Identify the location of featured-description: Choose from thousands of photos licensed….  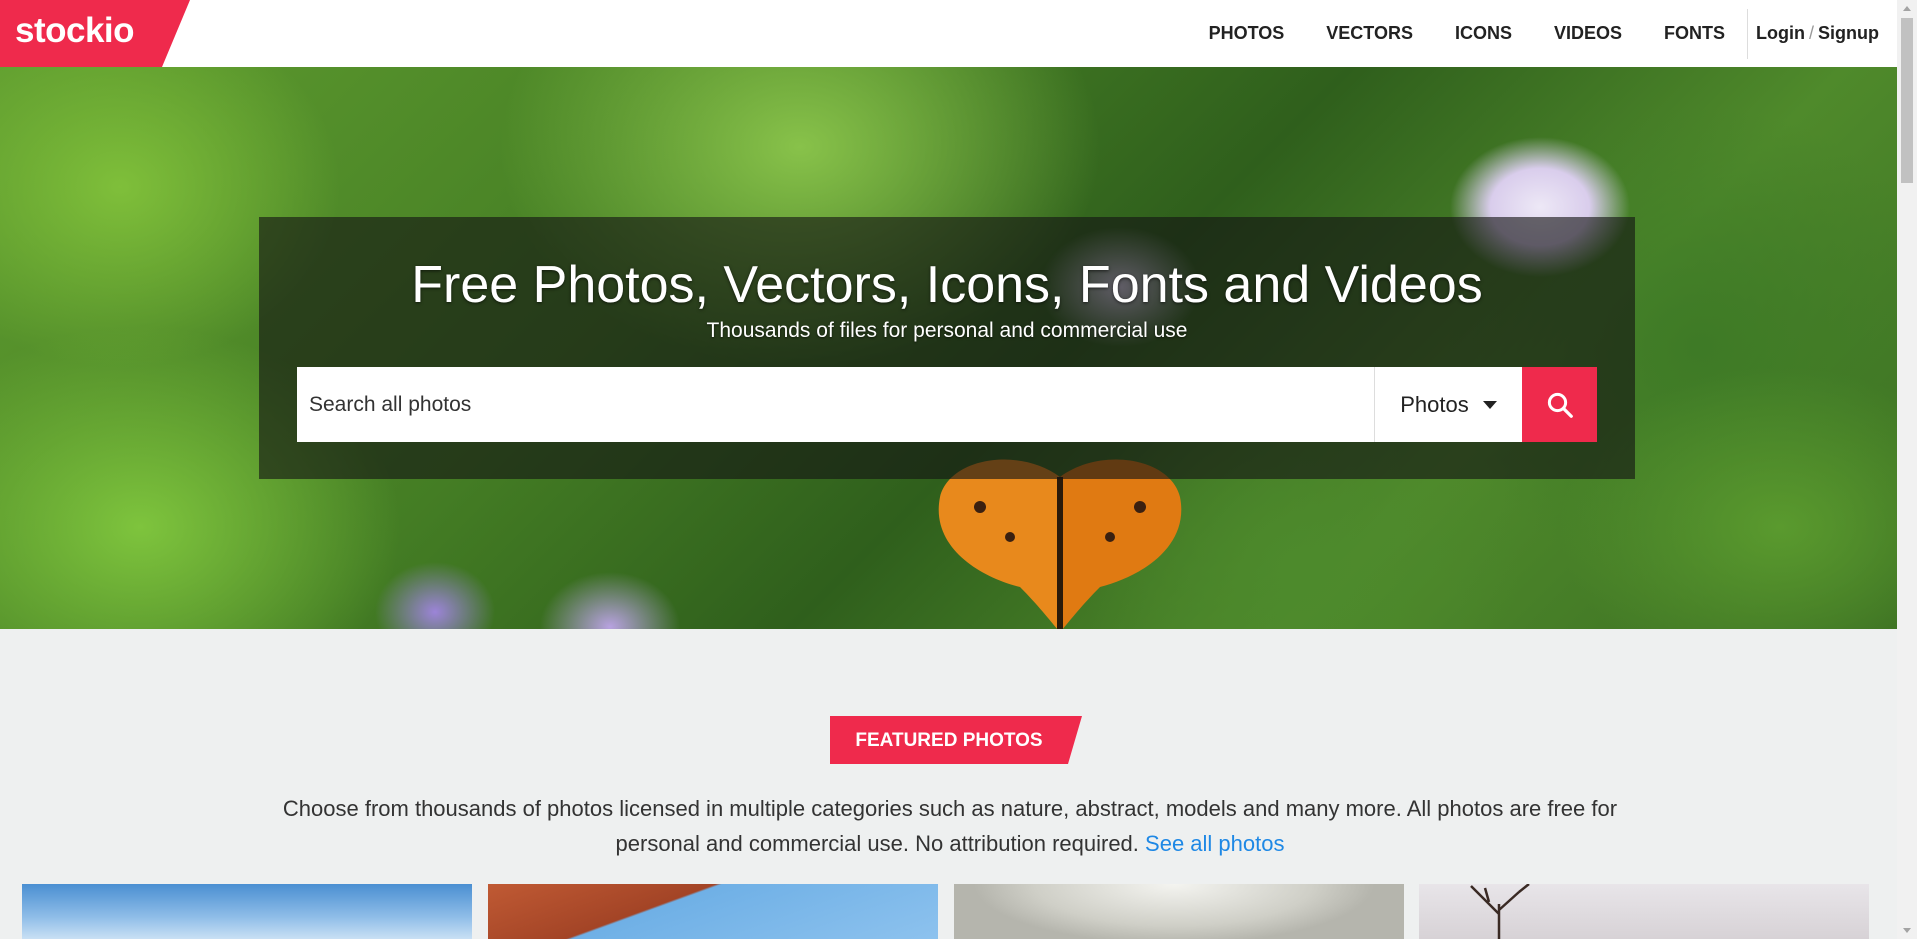
(950, 826).